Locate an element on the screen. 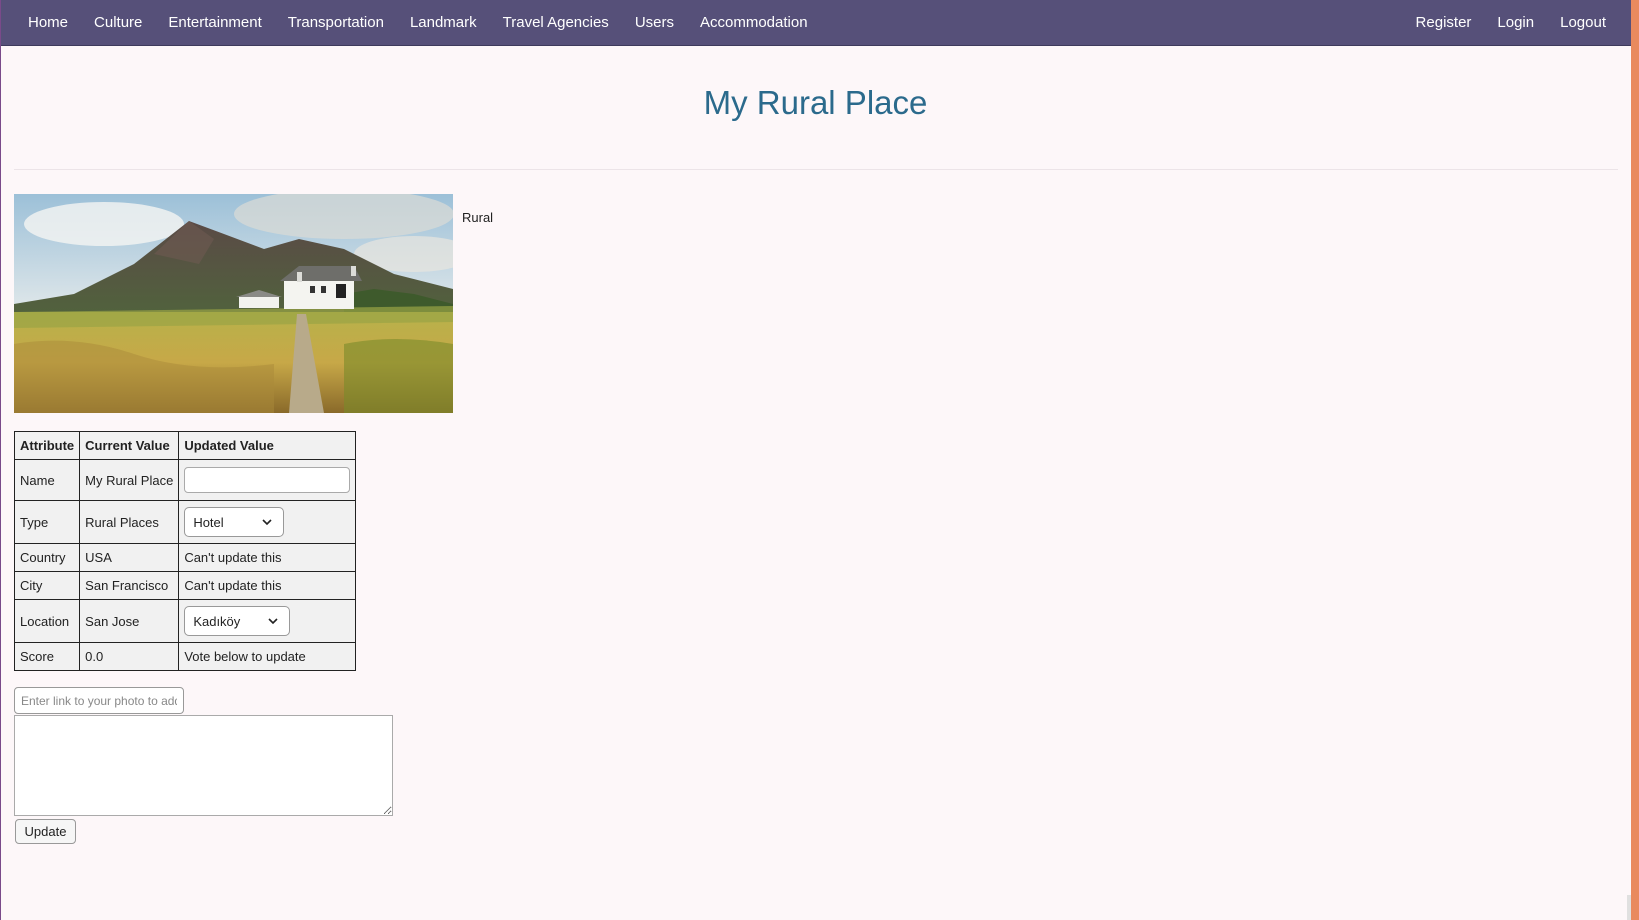 This screenshot has height=920, width=1639. current-value: Rural Places is located at coordinates (129, 522).